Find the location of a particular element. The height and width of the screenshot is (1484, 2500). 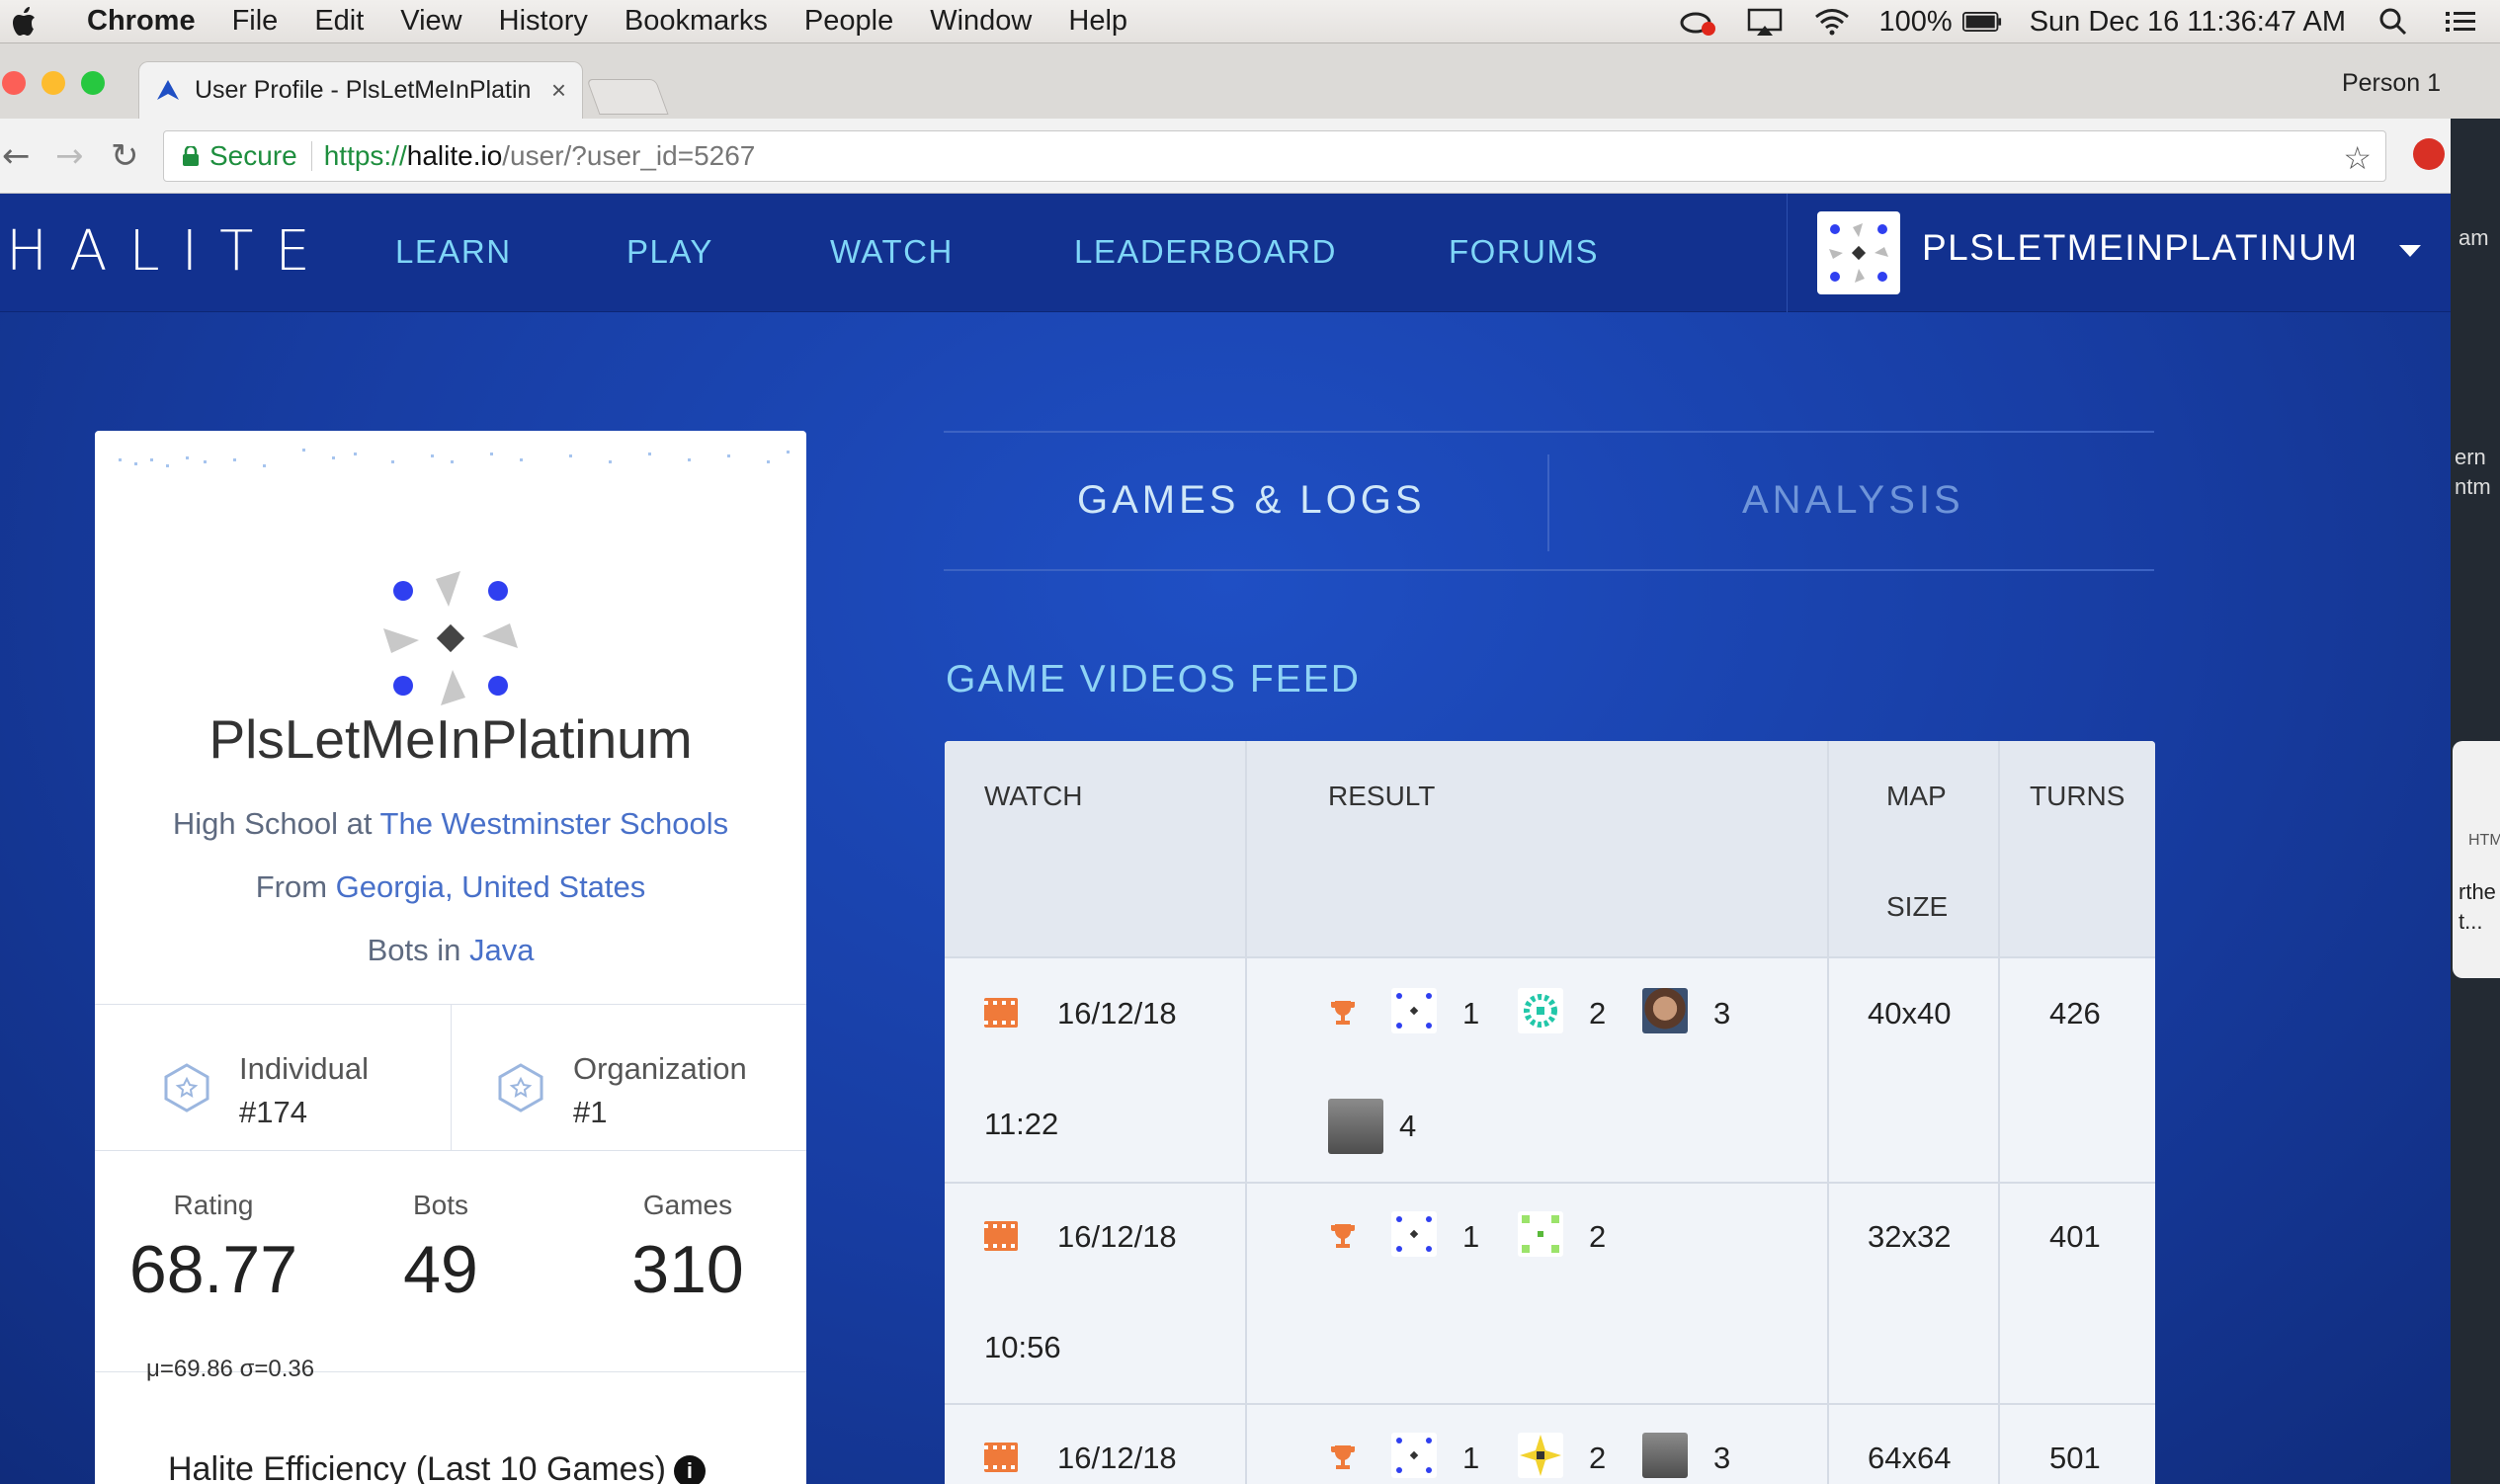

url-host: halite.io is located at coordinates (454, 155).